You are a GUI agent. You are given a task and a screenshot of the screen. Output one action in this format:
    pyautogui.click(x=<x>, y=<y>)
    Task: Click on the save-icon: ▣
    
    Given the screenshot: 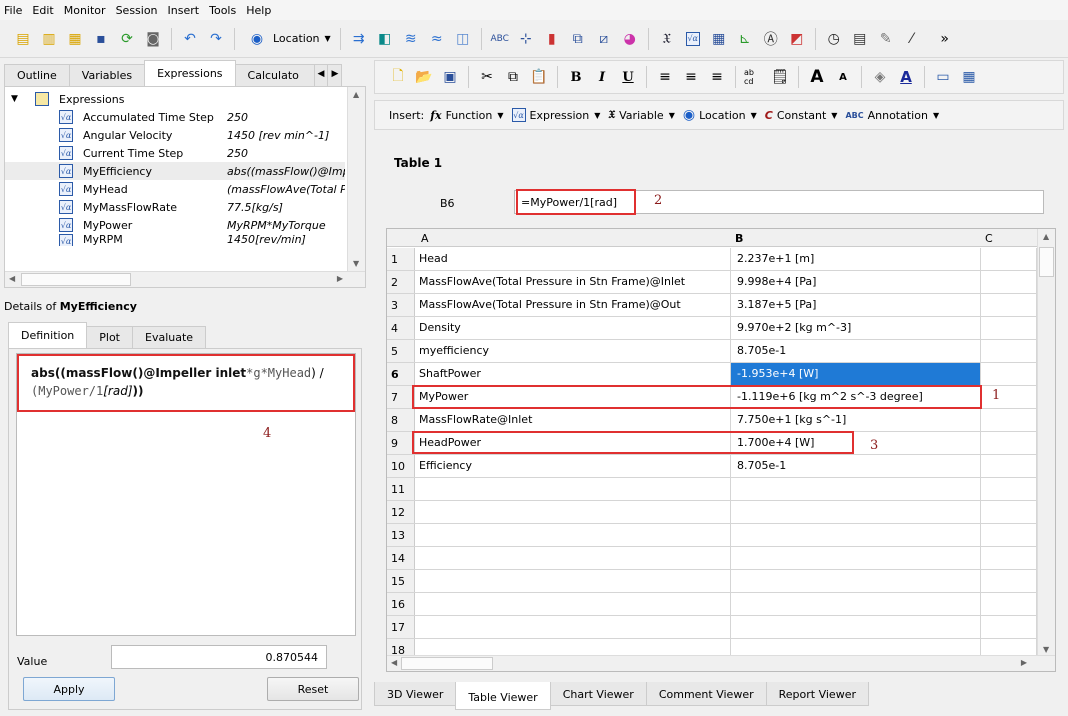 What is the action you would take?
    pyautogui.click(x=450, y=77)
    